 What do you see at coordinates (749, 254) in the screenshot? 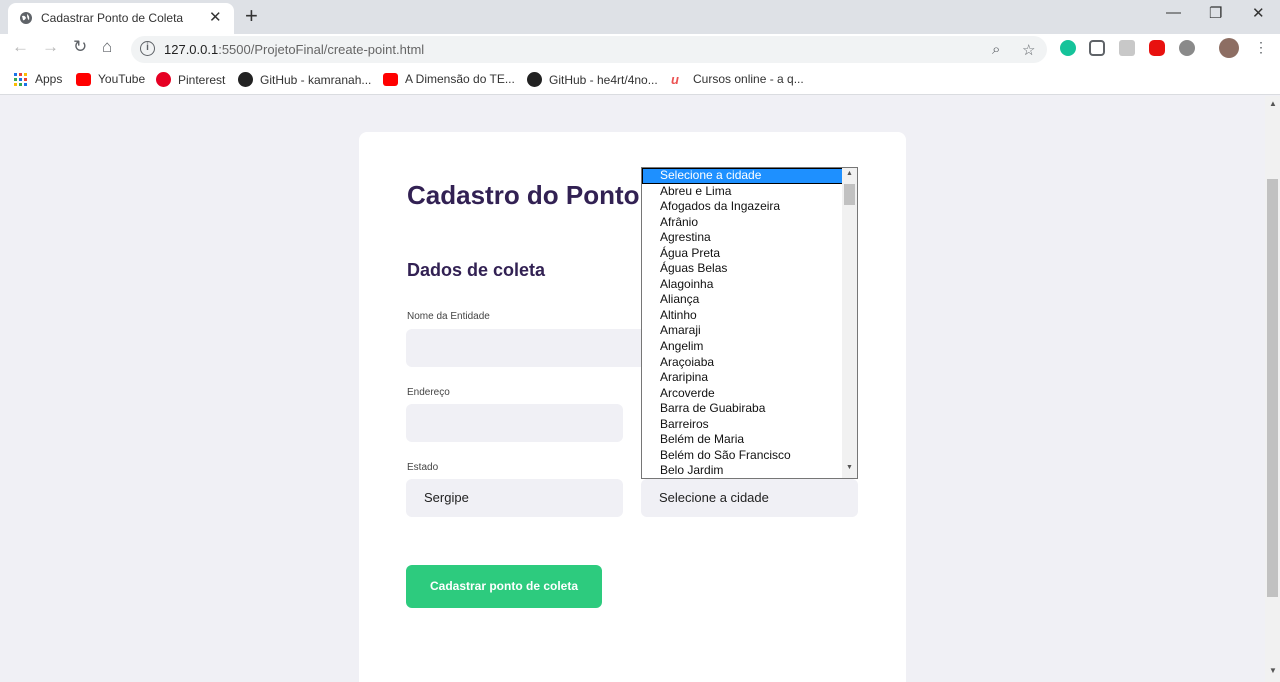
I see `dropdown-option: Água Preta` at bounding box center [749, 254].